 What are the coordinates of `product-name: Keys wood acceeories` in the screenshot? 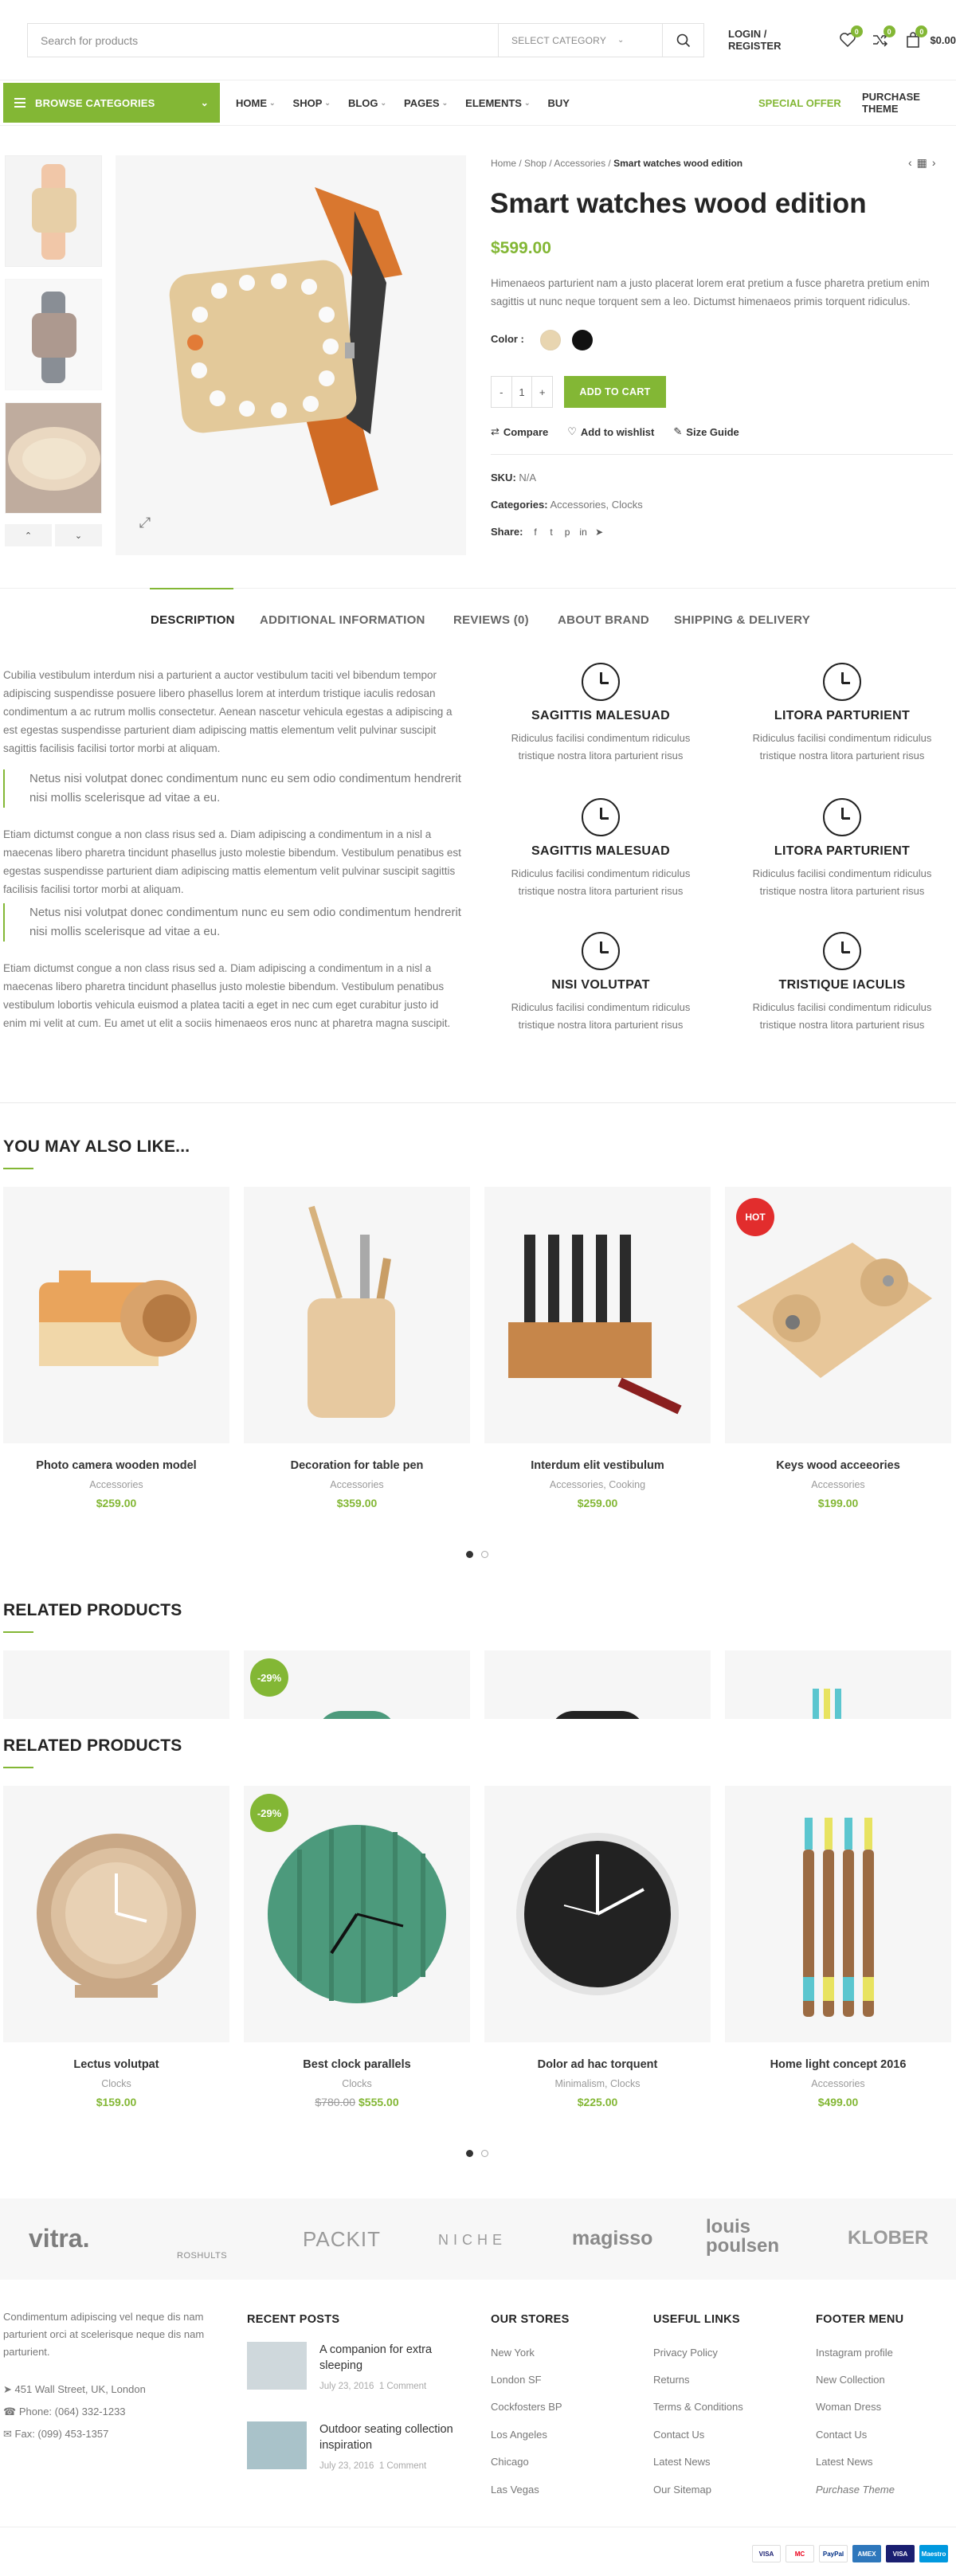 It's located at (838, 1465).